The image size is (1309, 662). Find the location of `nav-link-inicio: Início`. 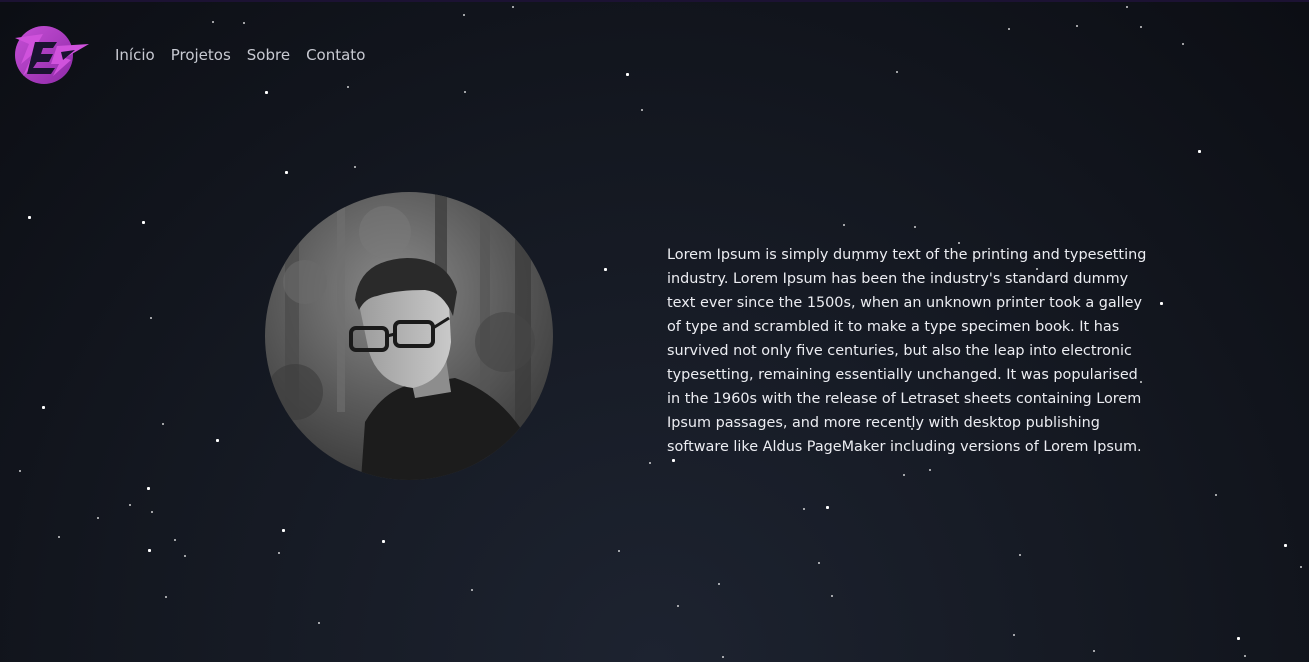

nav-link-inicio: Início is located at coordinates (135, 55).